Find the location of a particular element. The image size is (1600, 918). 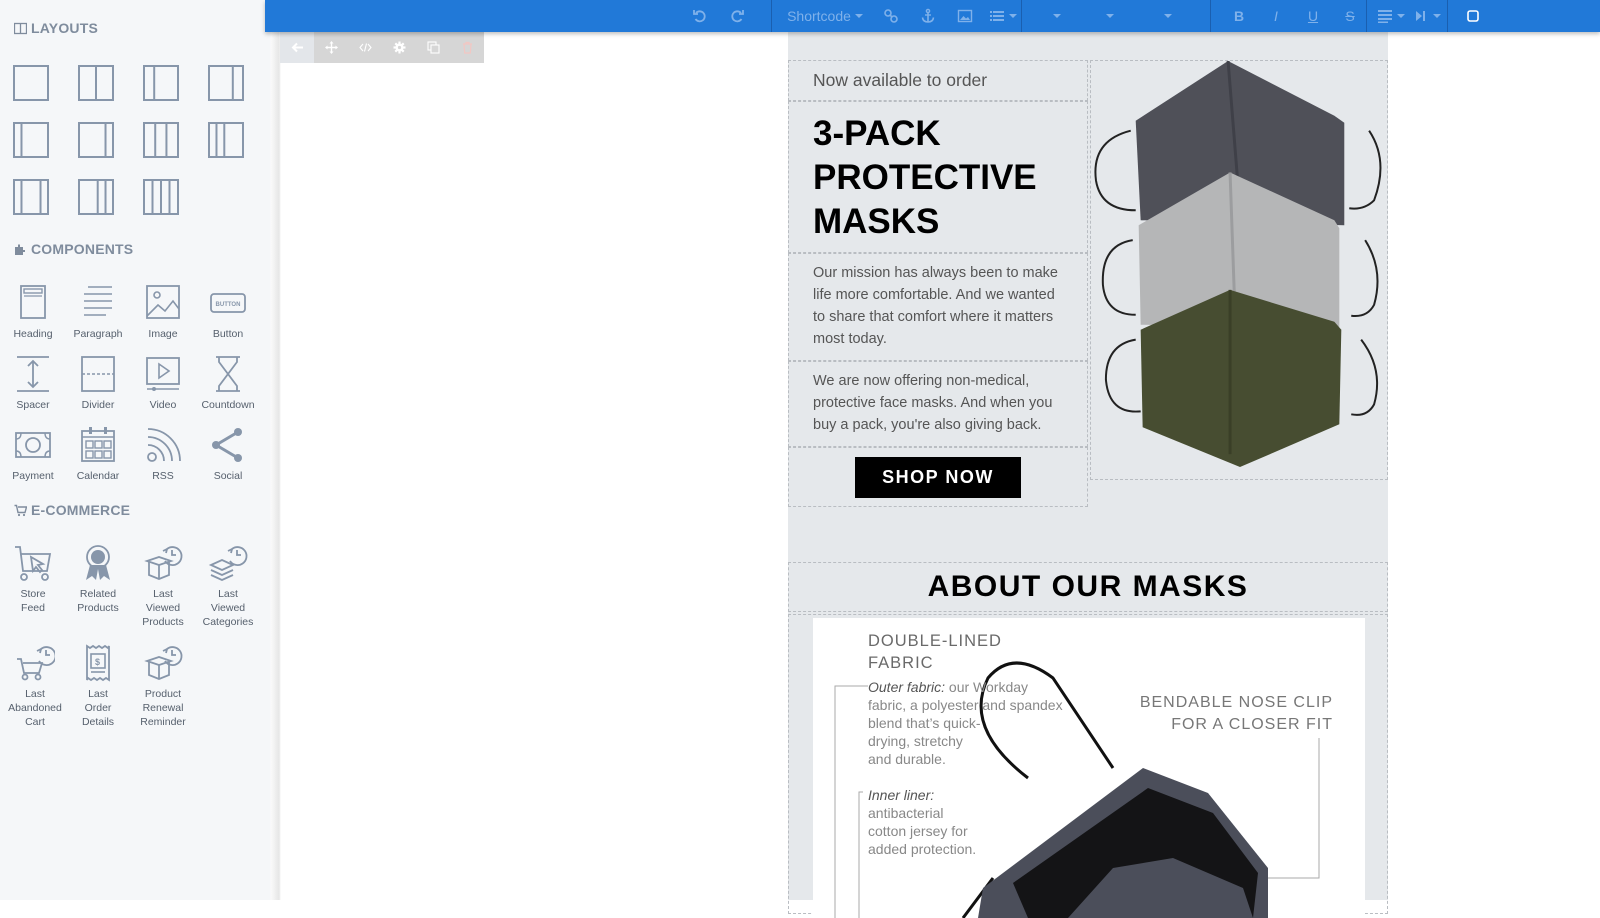

component-label: Last Order Details is located at coordinates (98, 708).